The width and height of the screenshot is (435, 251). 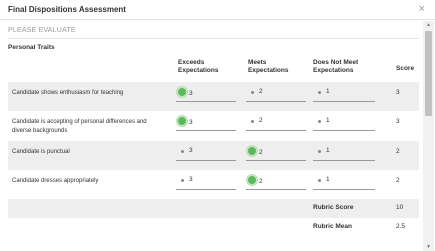 What do you see at coordinates (257, 62) in the screenshot?
I see `header-meets-line-1: Meets` at bounding box center [257, 62].